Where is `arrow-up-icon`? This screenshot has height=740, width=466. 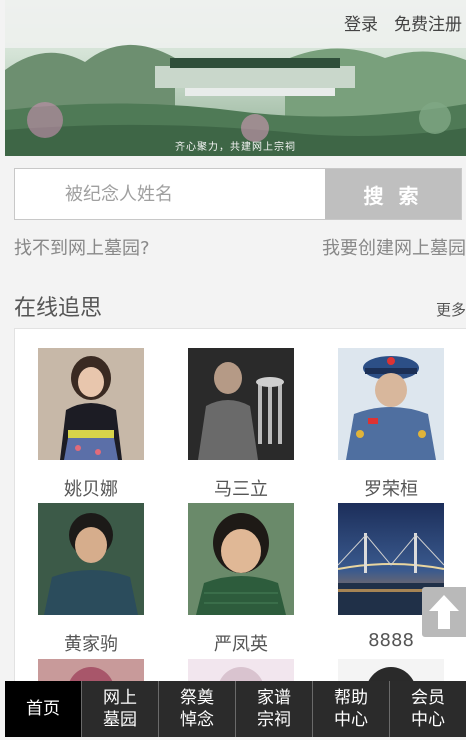 arrow-up-icon is located at coordinates (444, 612).